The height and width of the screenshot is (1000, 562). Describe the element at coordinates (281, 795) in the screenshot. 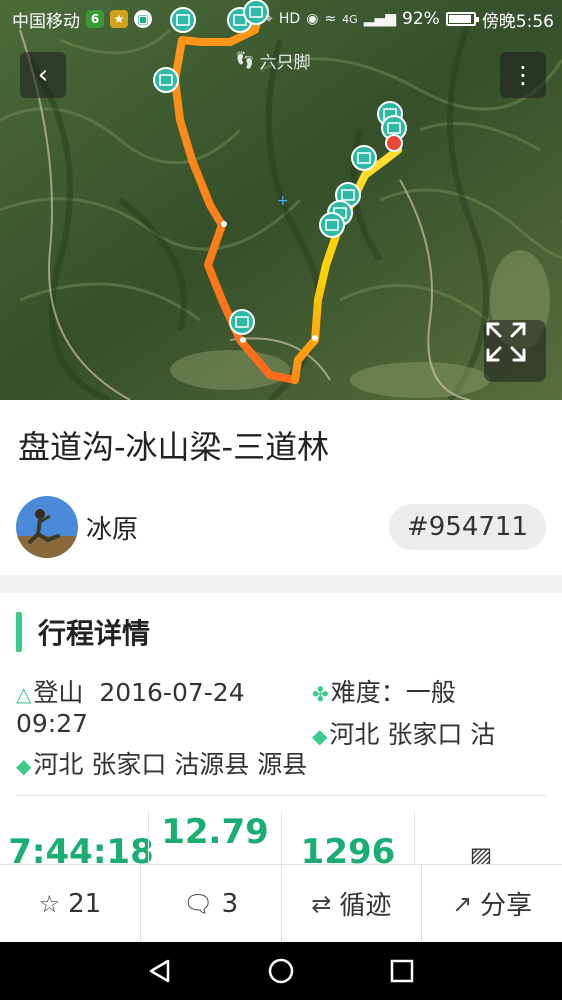

I see `details-divider` at that location.